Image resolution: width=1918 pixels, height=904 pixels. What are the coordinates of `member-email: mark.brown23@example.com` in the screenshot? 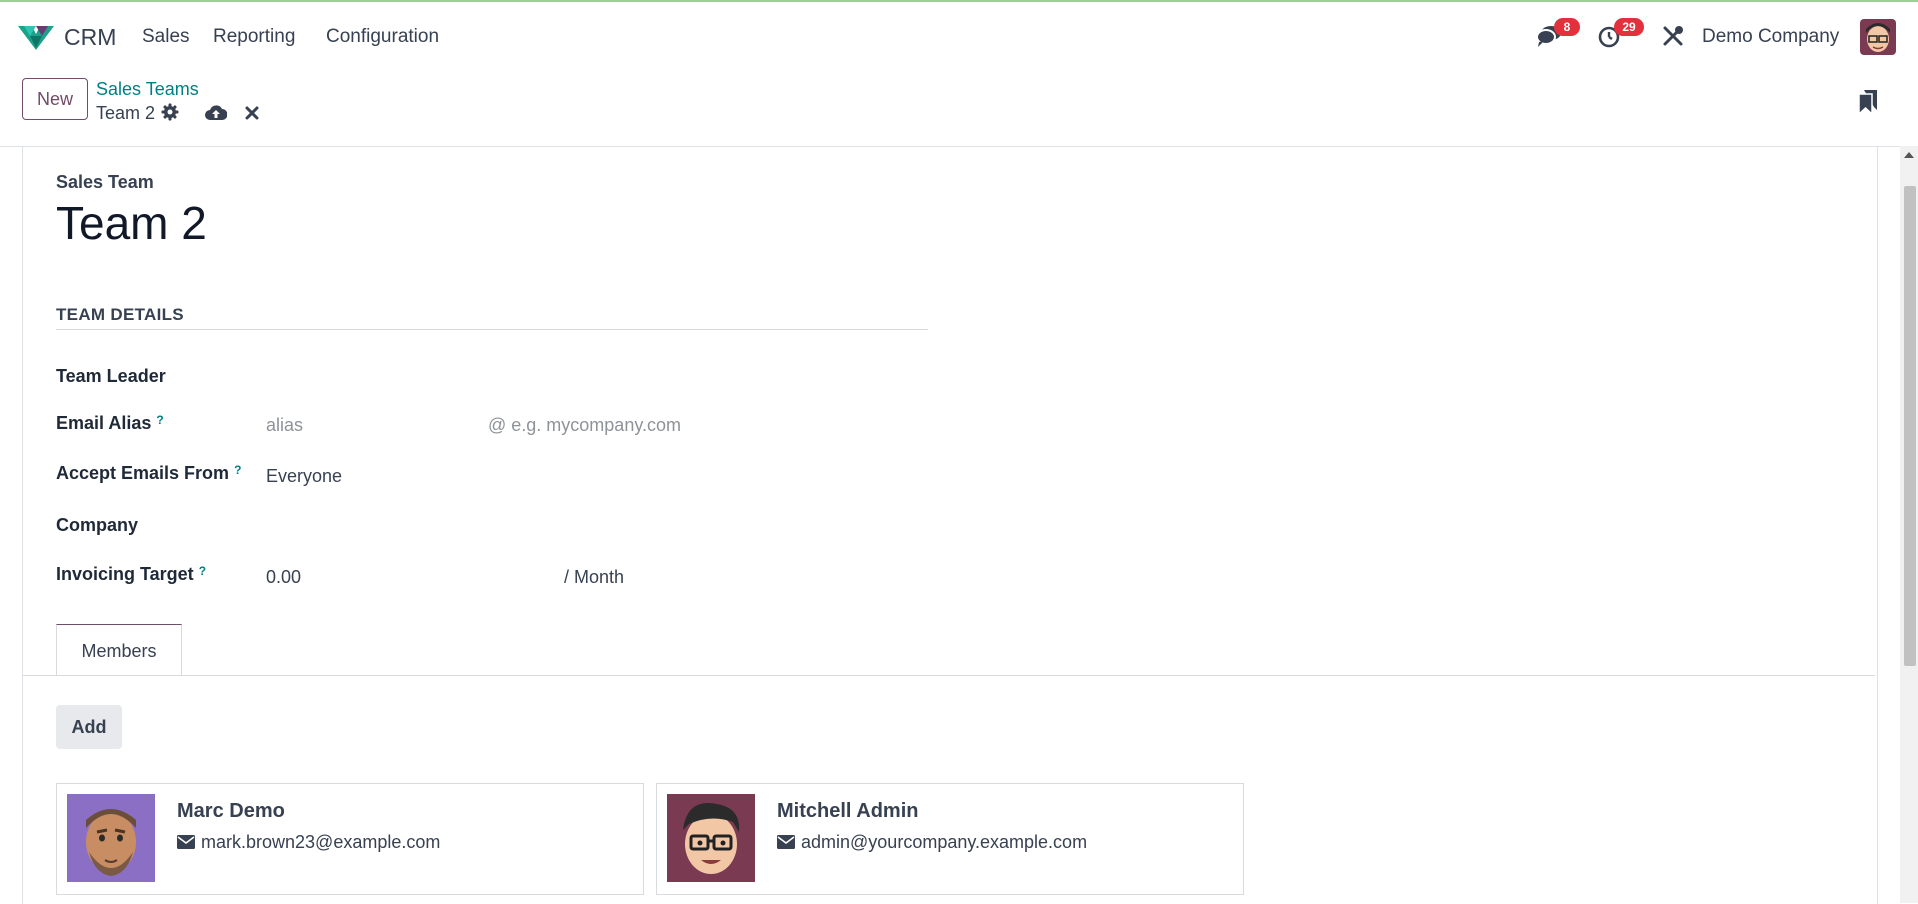 It's located at (308, 842).